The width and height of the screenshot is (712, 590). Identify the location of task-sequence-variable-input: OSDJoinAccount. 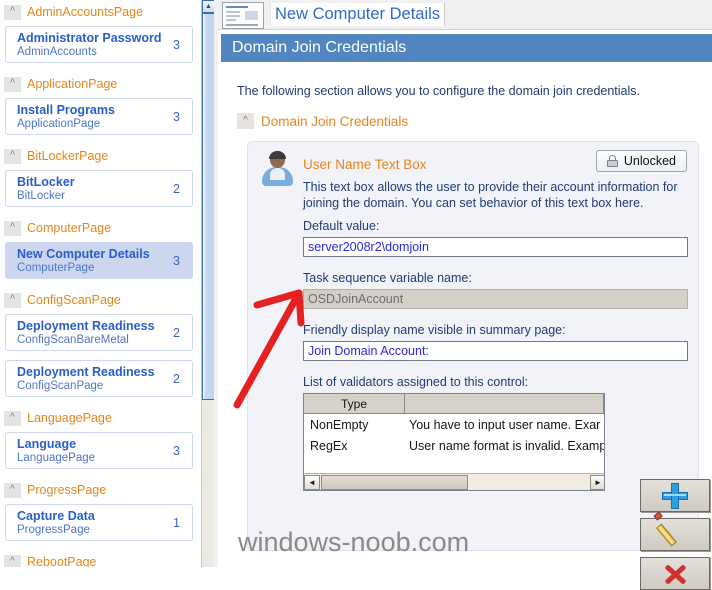
(495, 299).